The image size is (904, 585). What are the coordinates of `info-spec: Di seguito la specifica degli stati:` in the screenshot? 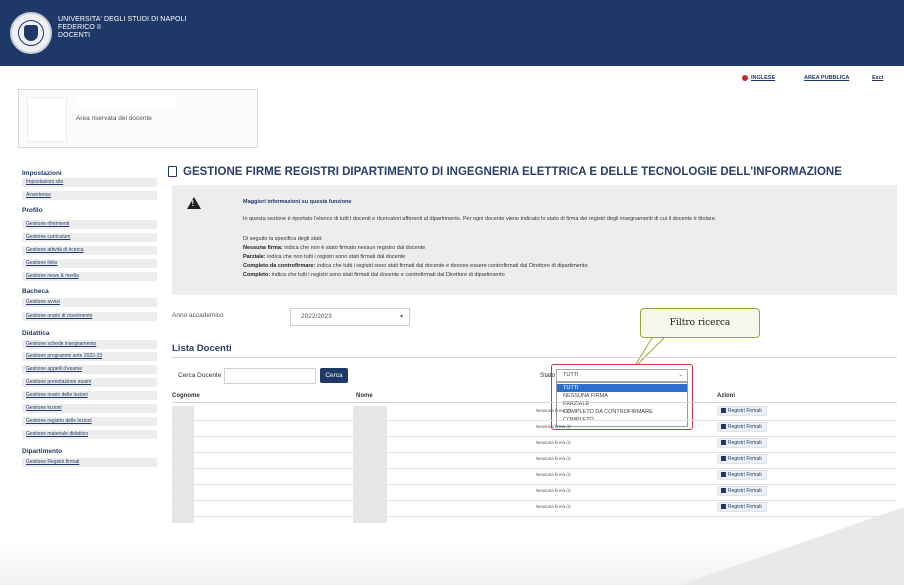 It's located at (283, 239).